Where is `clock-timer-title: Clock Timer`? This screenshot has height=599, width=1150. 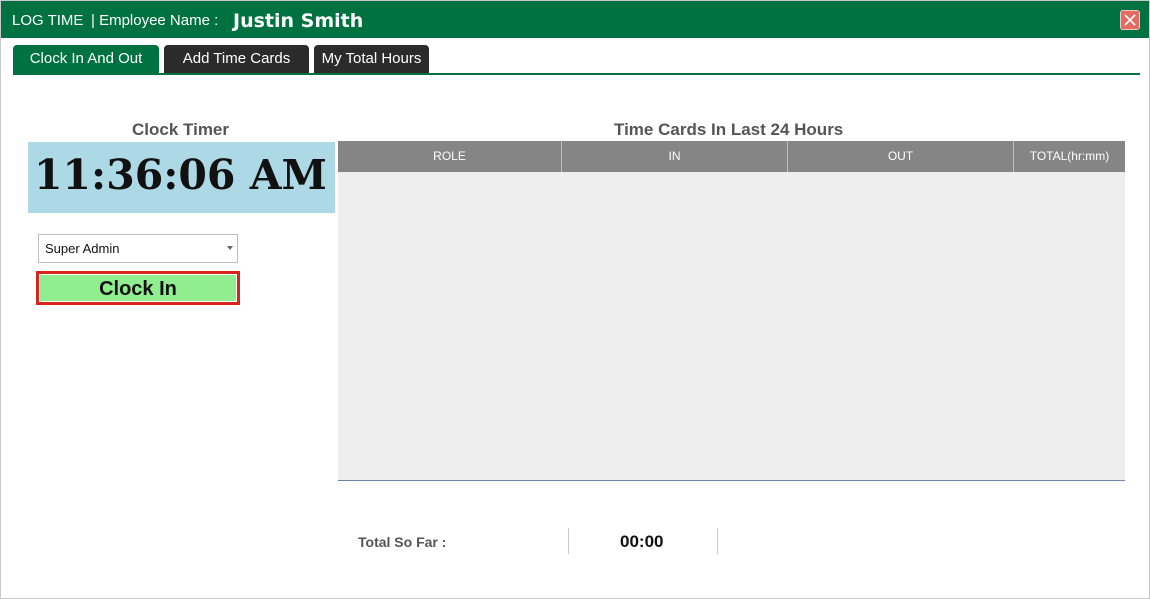
clock-timer-title: Clock Timer is located at coordinates (181, 129).